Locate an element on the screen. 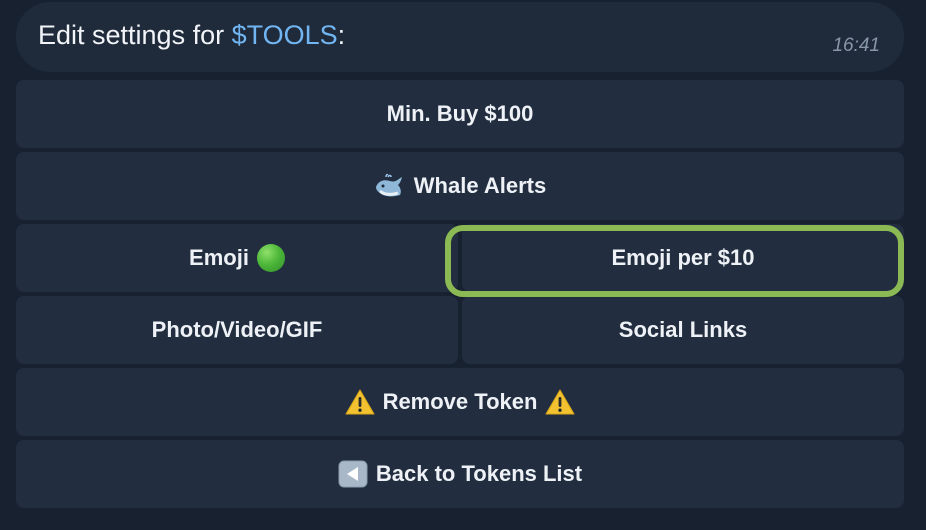 The image size is (926, 530). back-to-tokens-button: Back to Tokens List is located at coordinates (460, 474).